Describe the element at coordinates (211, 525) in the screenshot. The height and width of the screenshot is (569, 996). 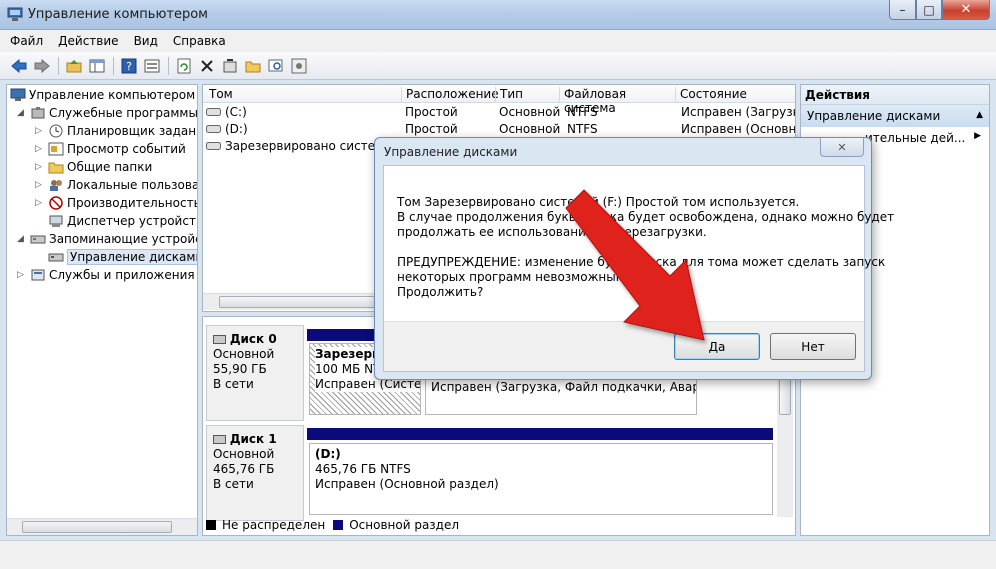
I see `legend-swatch-unallocated` at that location.